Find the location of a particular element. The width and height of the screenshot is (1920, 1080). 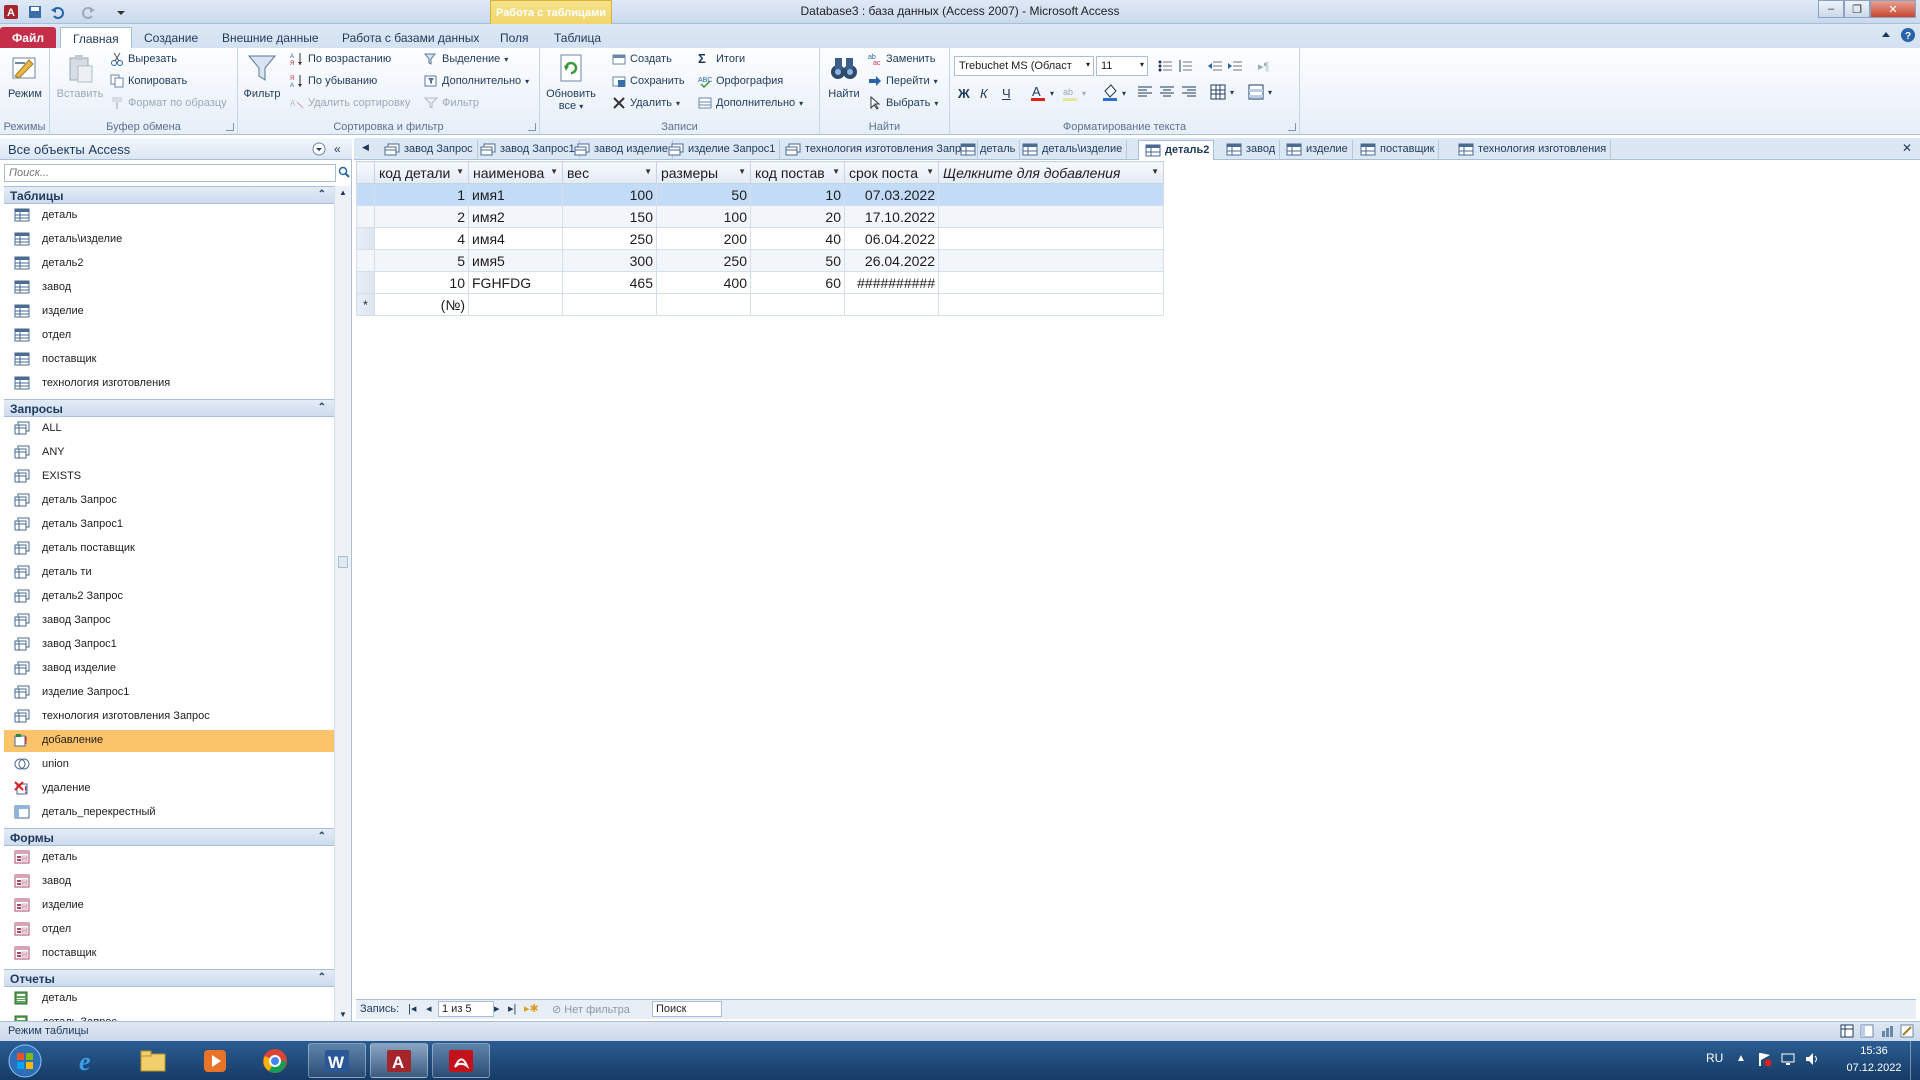

table-cell: имя4 is located at coordinates (515, 238).